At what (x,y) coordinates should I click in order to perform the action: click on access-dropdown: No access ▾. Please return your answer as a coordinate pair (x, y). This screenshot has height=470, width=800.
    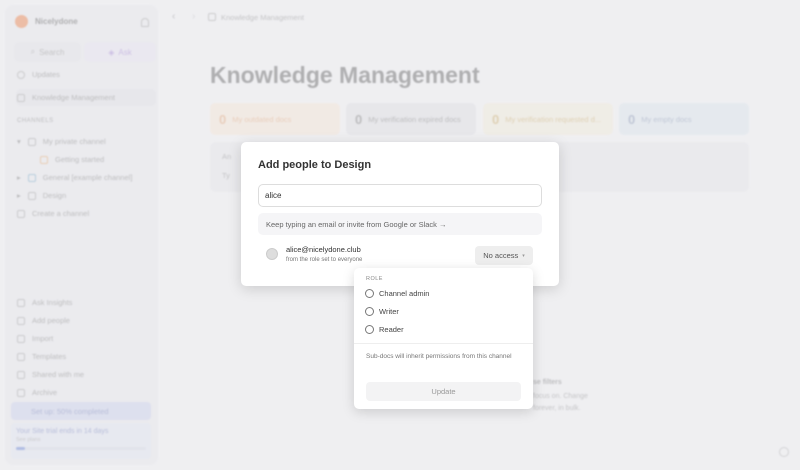
    Looking at the image, I should click on (504, 255).